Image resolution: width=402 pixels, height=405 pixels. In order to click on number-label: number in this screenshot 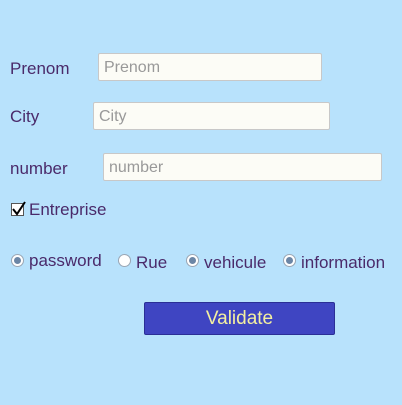, I will do `click(39, 168)`.